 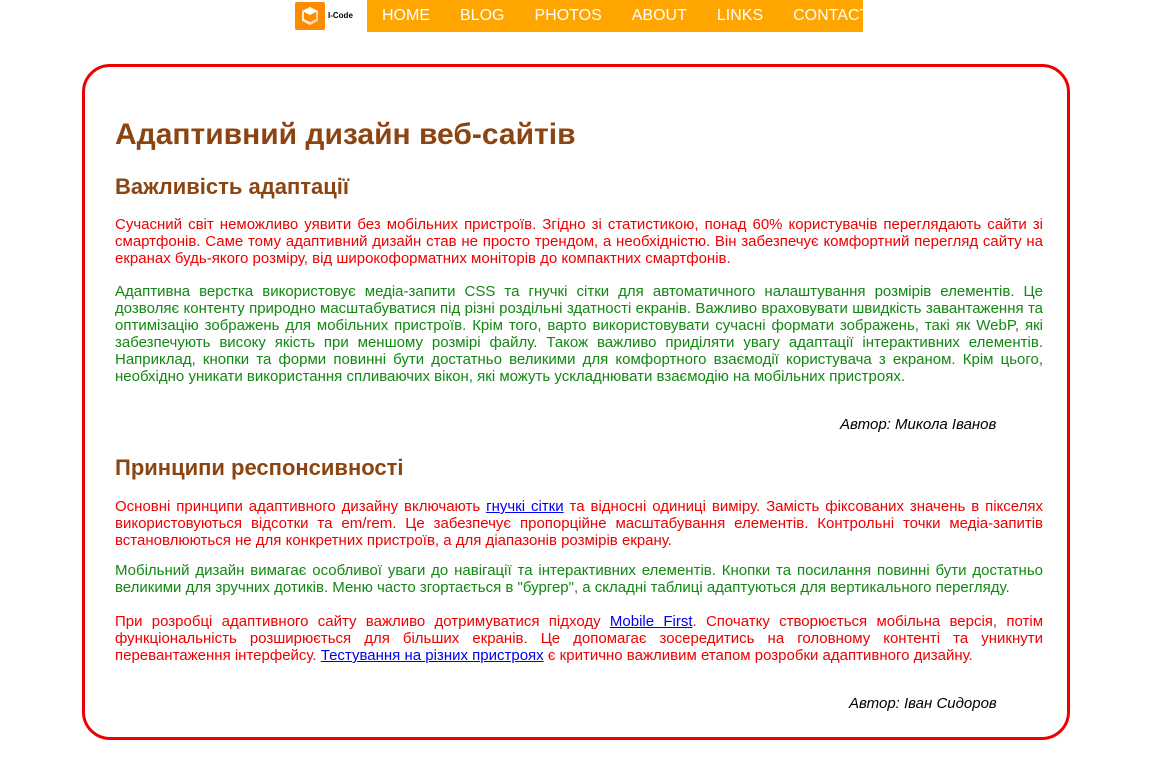 What do you see at coordinates (740, 16) in the screenshot?
I see `nav-links: LINKS` at bounding box center [740, 16].